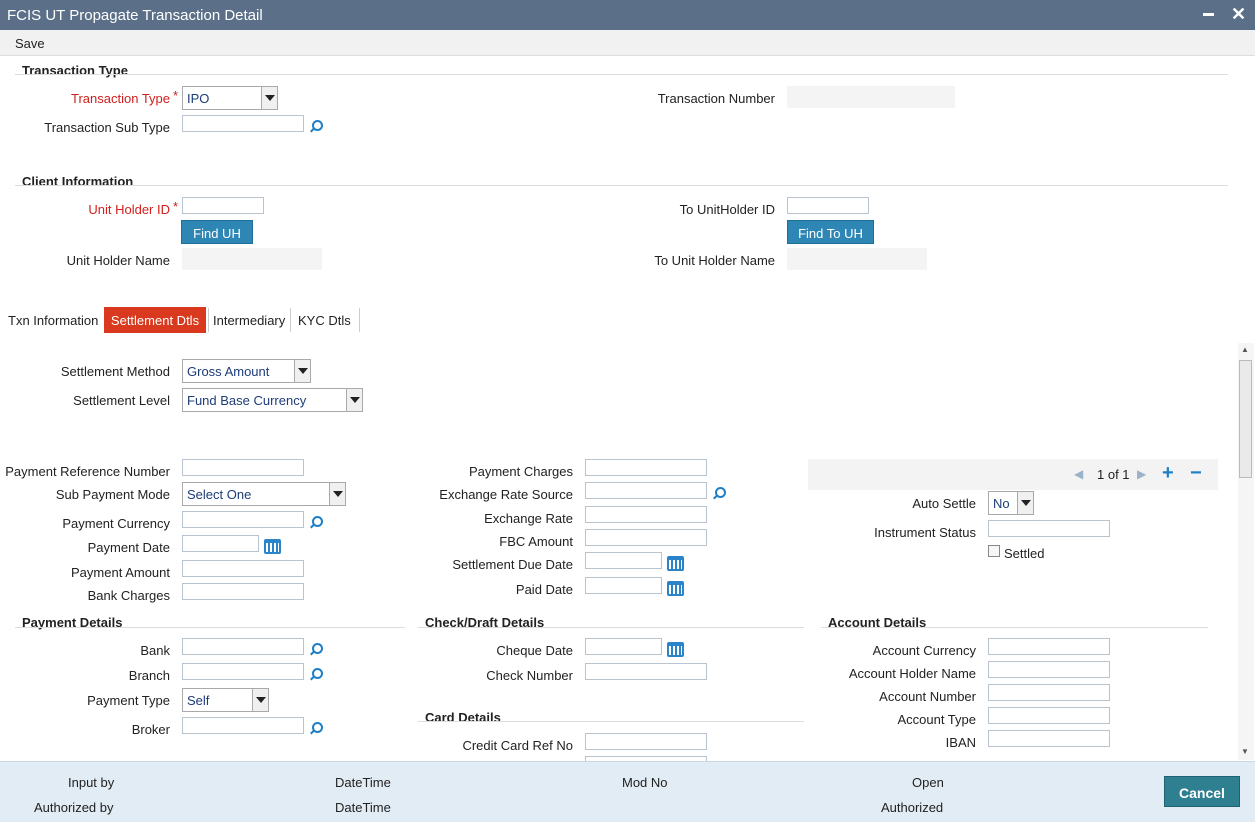 Image resolution: width=1255 pixels, height=822 pixels. Describe the element at coordinates (252, 259) in the screenshot. I see `unit-holder-name-field` at that location.